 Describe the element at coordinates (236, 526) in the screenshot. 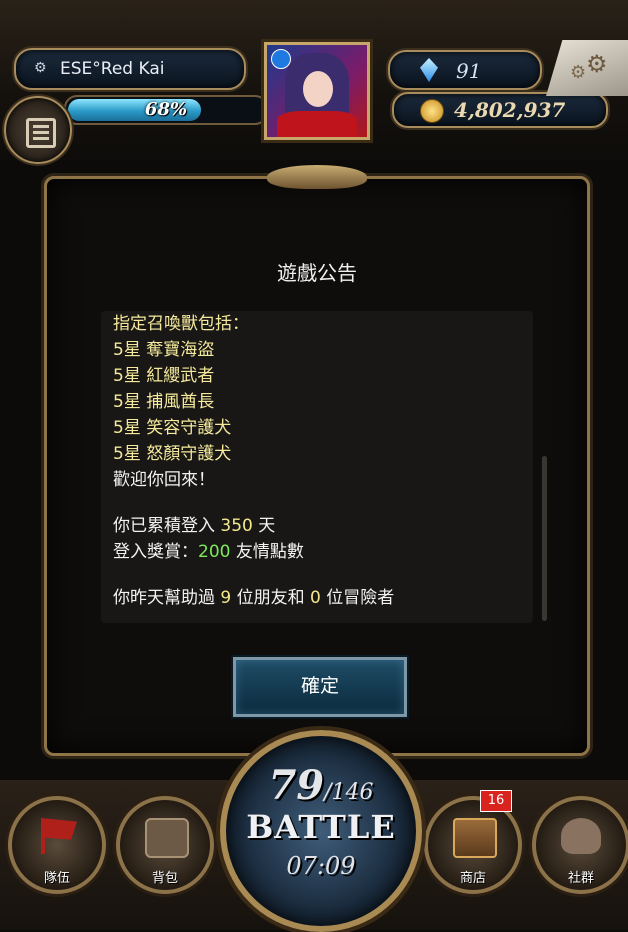

I see `login-days: 350` at that location.